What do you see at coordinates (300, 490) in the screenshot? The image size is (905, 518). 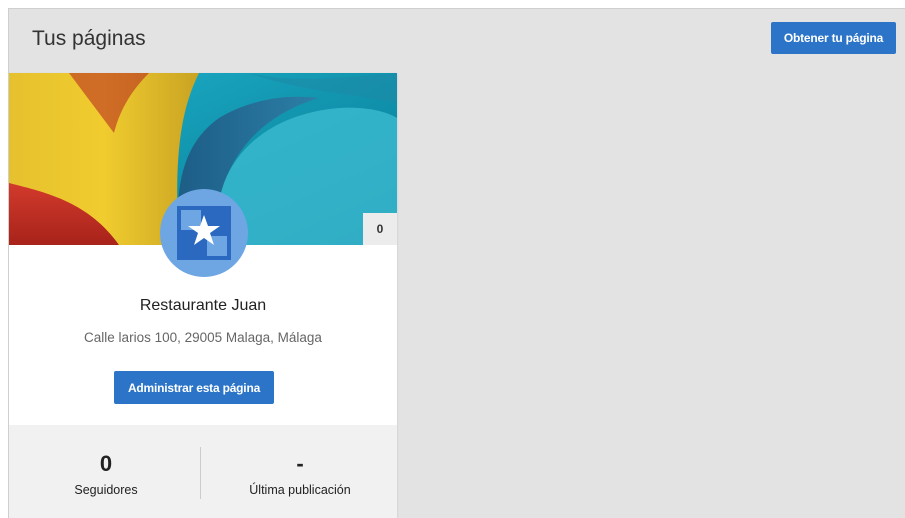 I see `last-post-label: Última publicación` at bounding box center [300, 490].